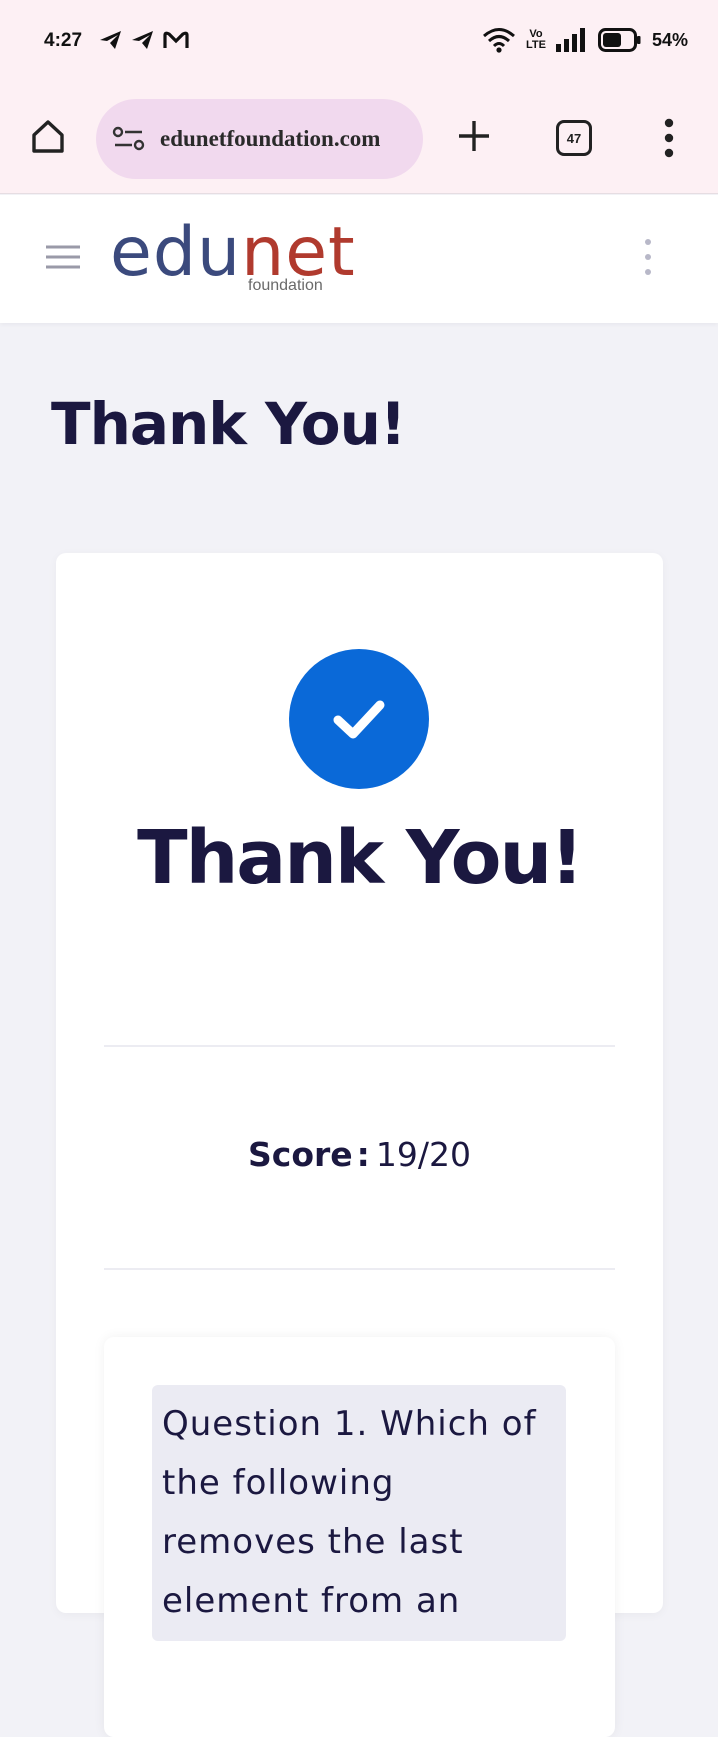 Image resolution: width=718 pixels, height=1737 pixels. What do you see at coordinates (48, 136) in the screenshot?
I see `home-icon` at bounding box center [48, 136].